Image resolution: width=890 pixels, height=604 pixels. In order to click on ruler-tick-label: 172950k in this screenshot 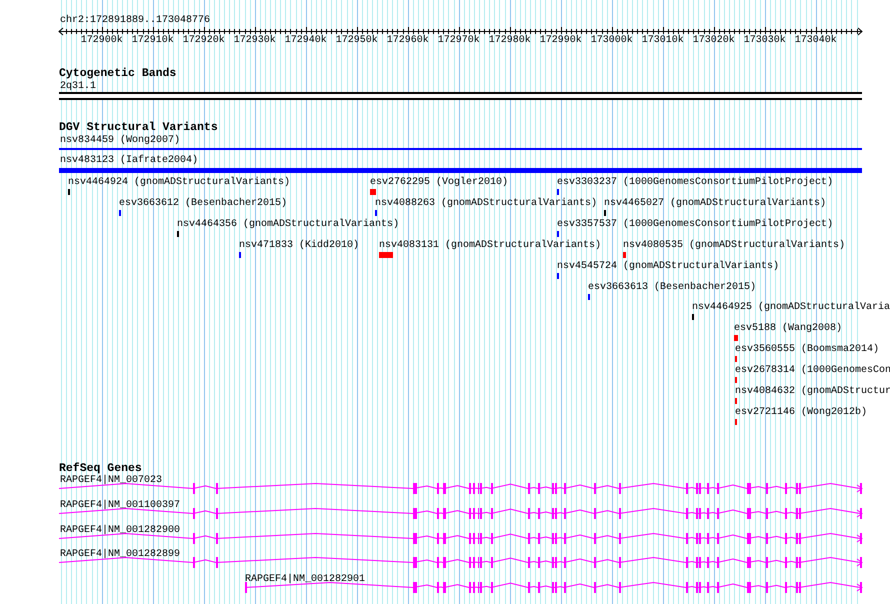, I will do `click(357, 40)`.